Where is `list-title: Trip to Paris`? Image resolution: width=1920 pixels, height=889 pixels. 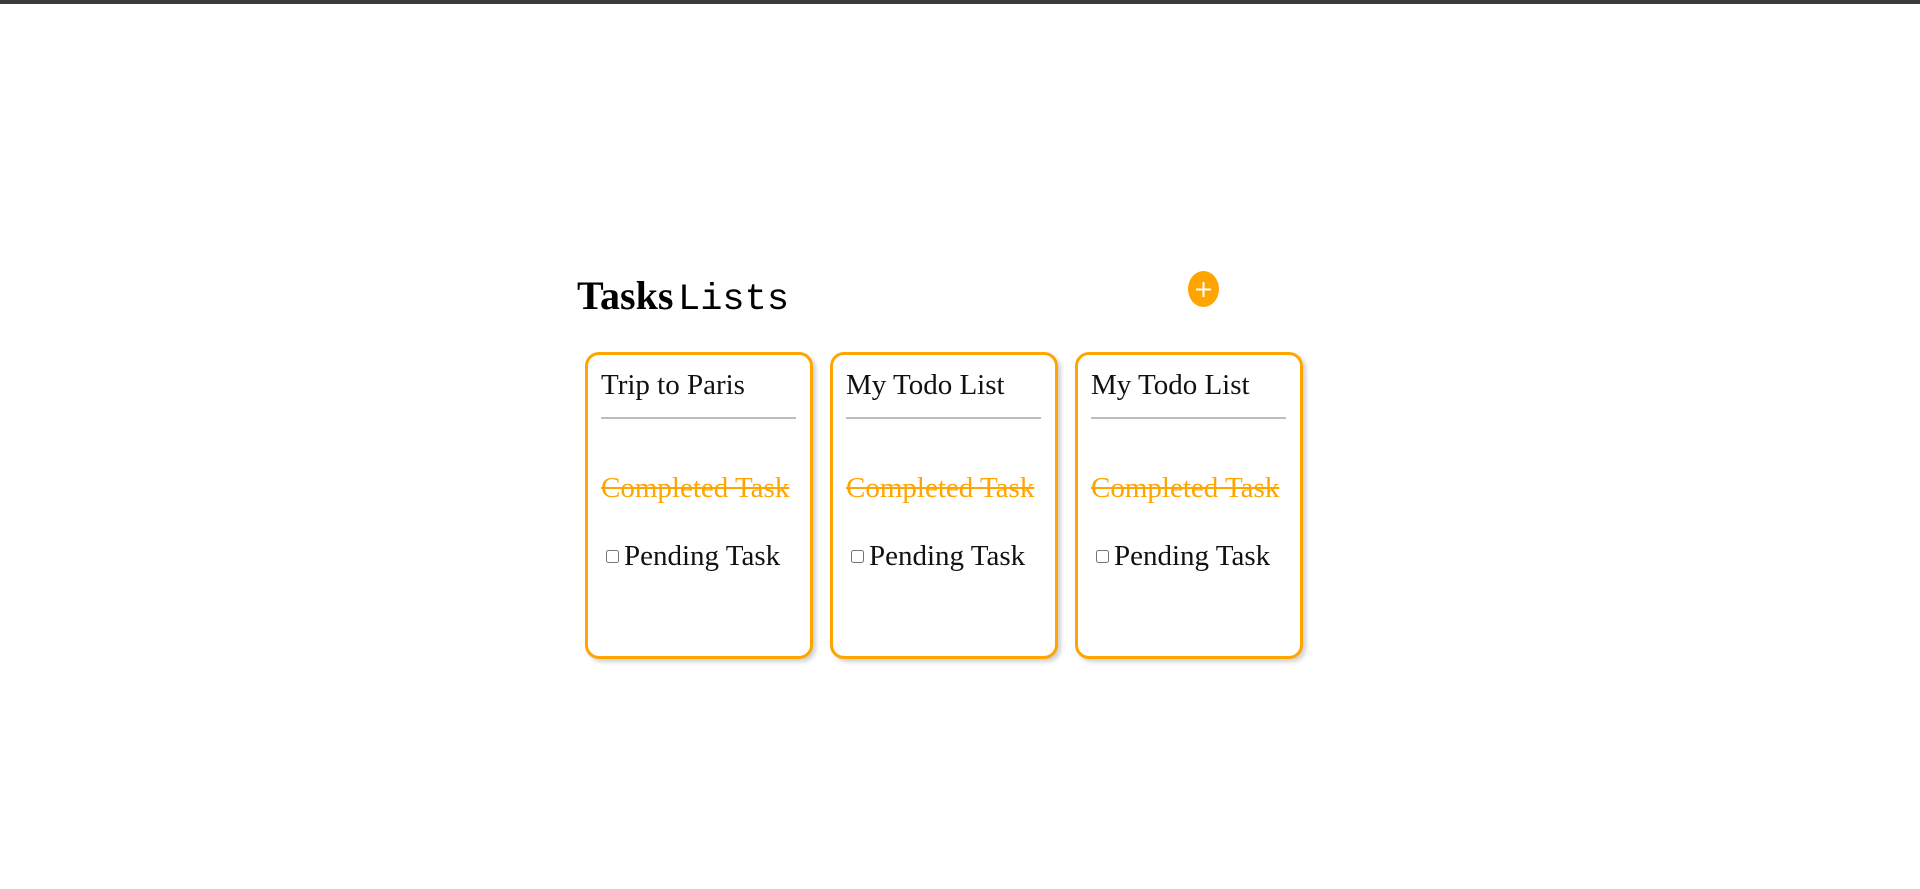 list-title: Trip to Paris is located at coordinates (673, 385).